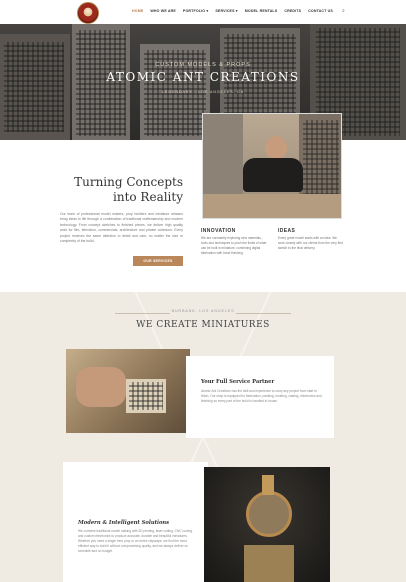 The width and height of the screenshot is (406, 582). What do you see at coordinates (261, 11) in the screenshot?
I see `nav-item-model-rentals: MODEL RENTALS` at bounding box center [261, 11].